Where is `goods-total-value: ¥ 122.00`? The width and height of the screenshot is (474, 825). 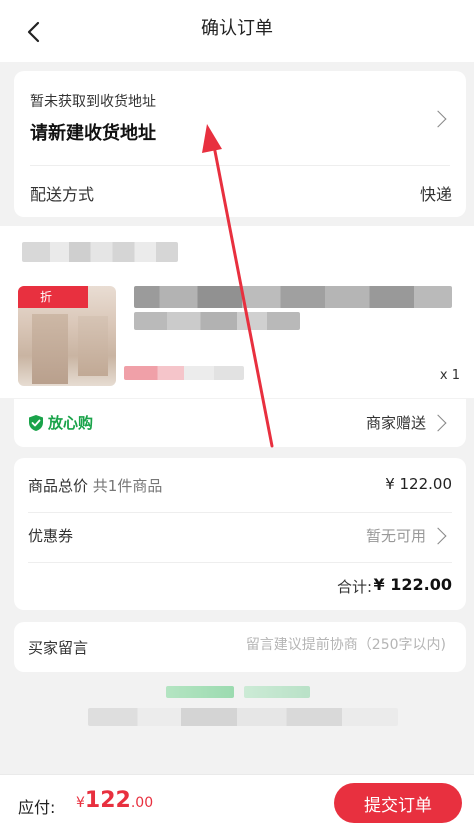
goods-total-value: ¥ 122.00 is located at coordinates (418, 484).